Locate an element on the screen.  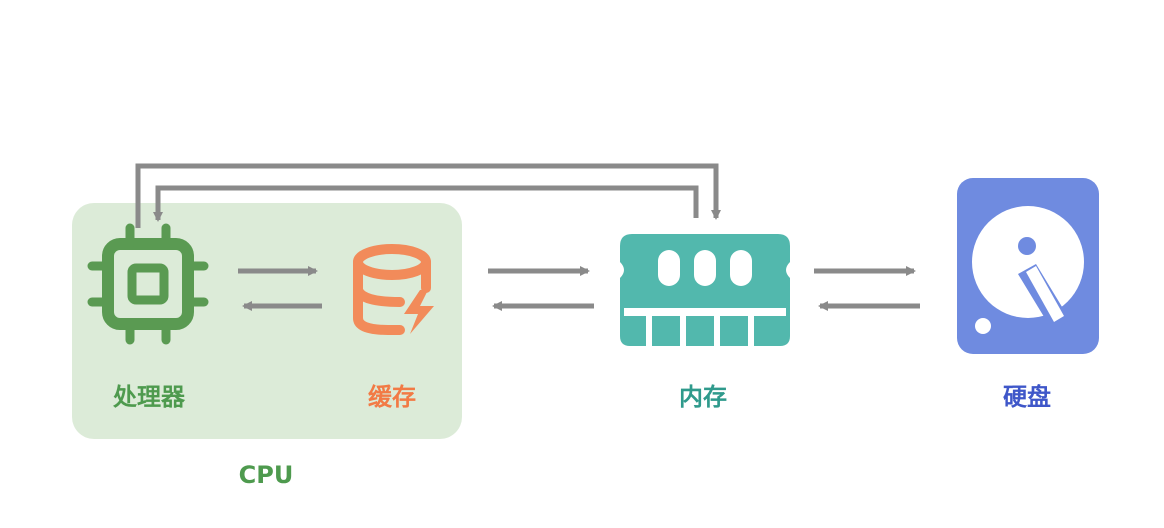
cpu-group-label: CPU is located at coordinates (266, 475).